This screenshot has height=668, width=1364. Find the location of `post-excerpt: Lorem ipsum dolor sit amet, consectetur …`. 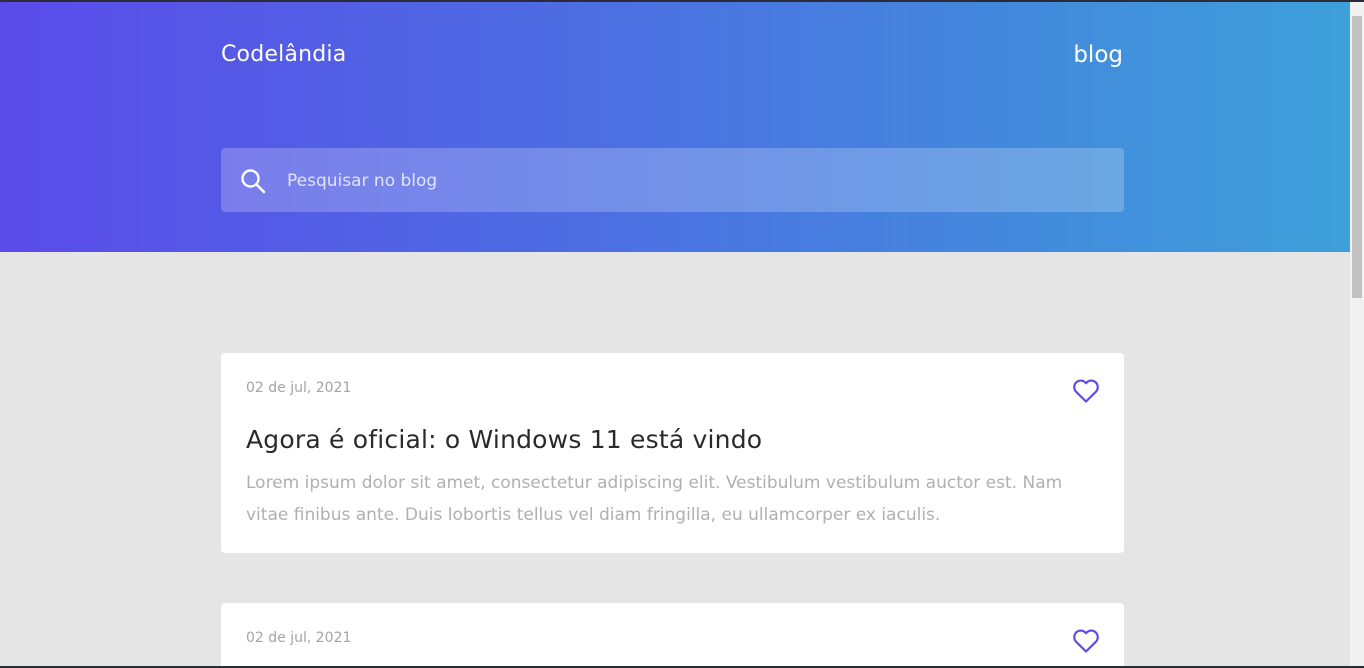

post-excerpt: Lorem ipsum dolor sit amet, consectetur … is located at coordinates (654, 499).